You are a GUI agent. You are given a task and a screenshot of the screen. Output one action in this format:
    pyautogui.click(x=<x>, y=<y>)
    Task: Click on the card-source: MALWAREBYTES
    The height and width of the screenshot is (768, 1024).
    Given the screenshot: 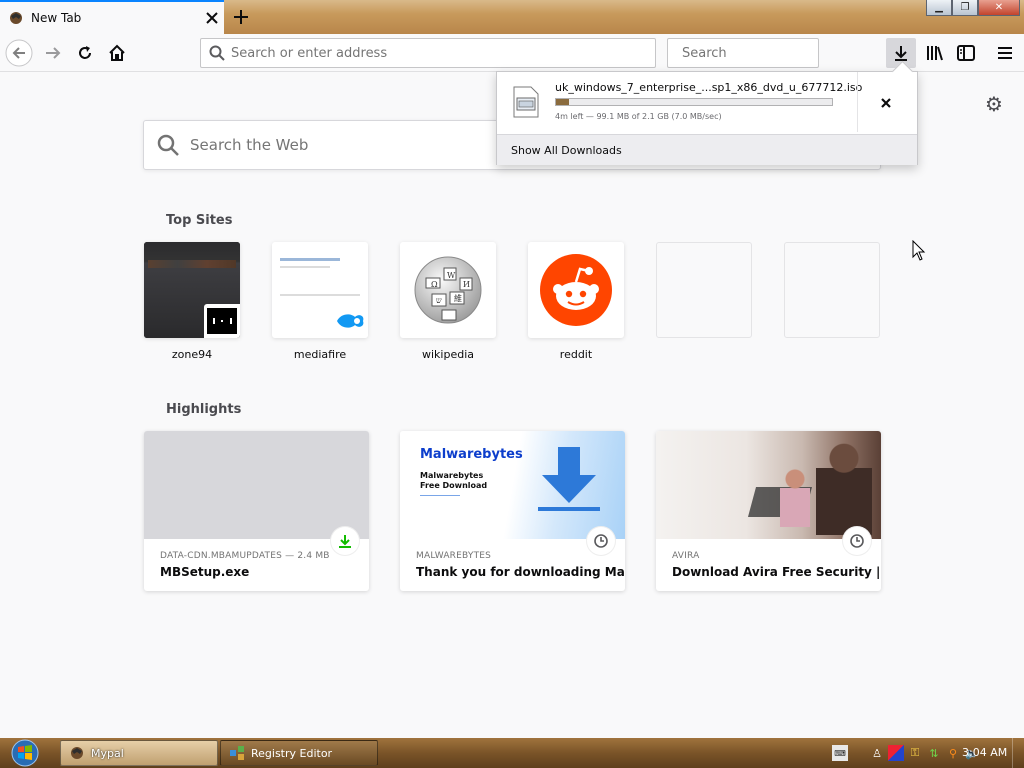 What is the action you would take?
    pyautogui.click(x=454, y=556)
    